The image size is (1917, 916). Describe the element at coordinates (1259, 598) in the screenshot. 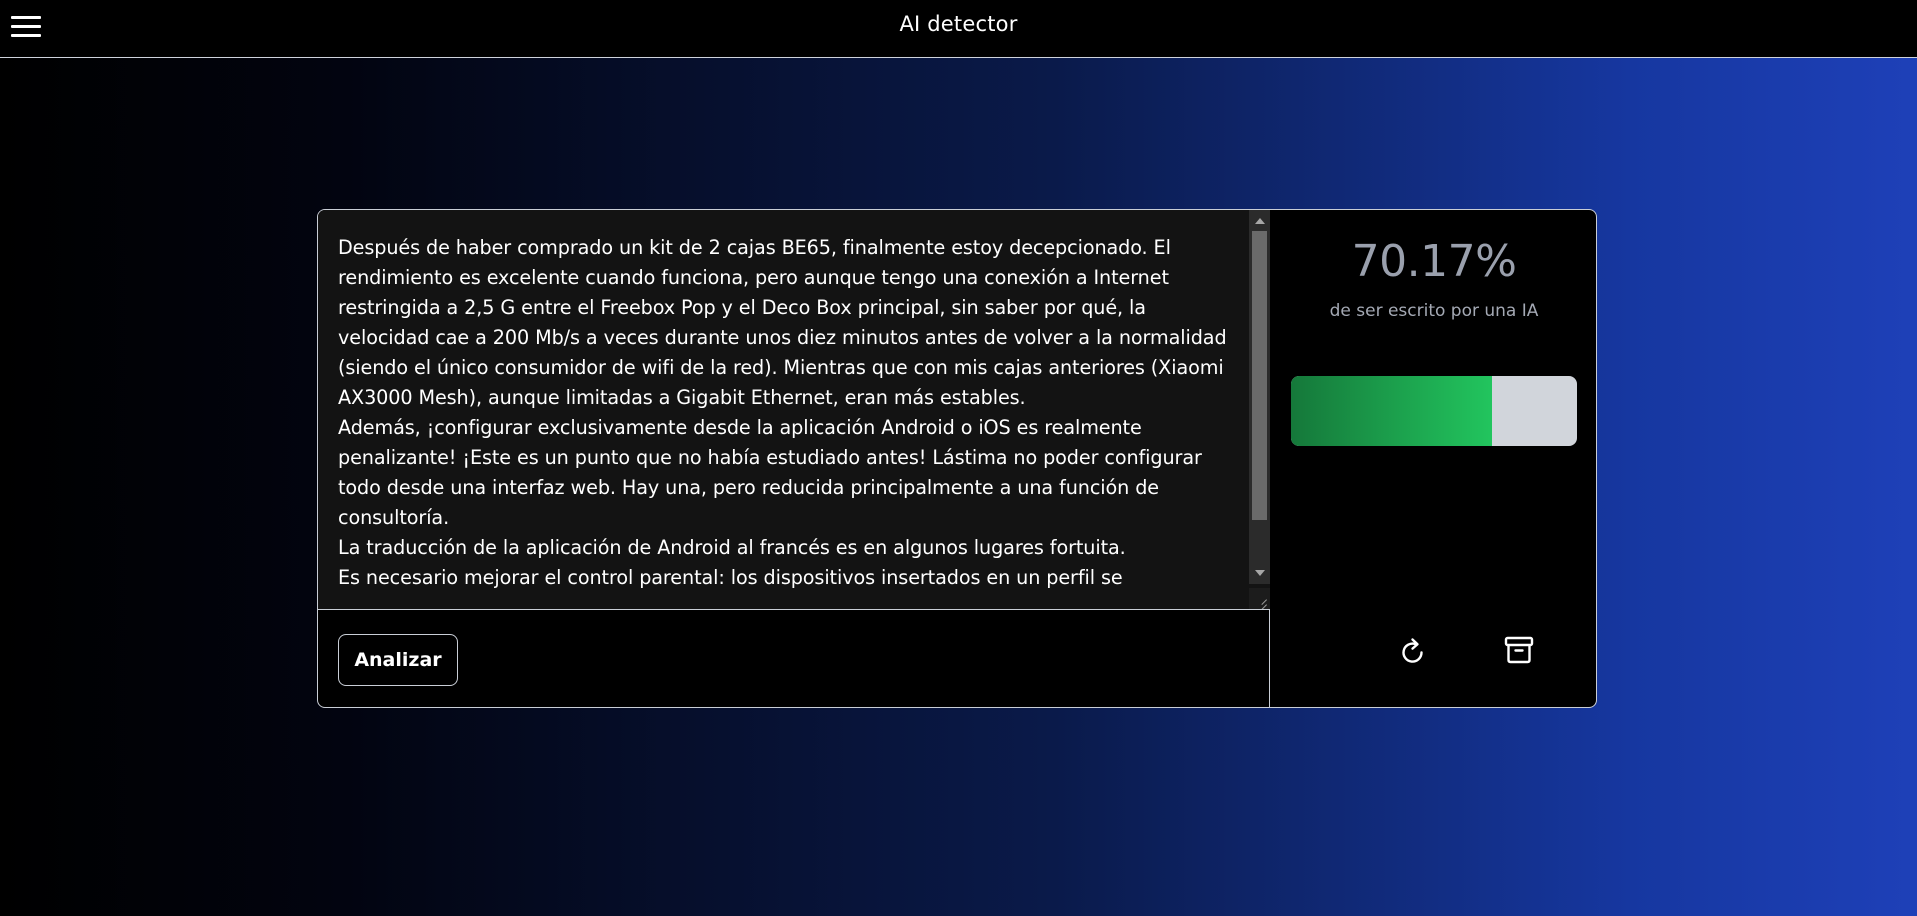

I see `resize-grip-icon` at that location.